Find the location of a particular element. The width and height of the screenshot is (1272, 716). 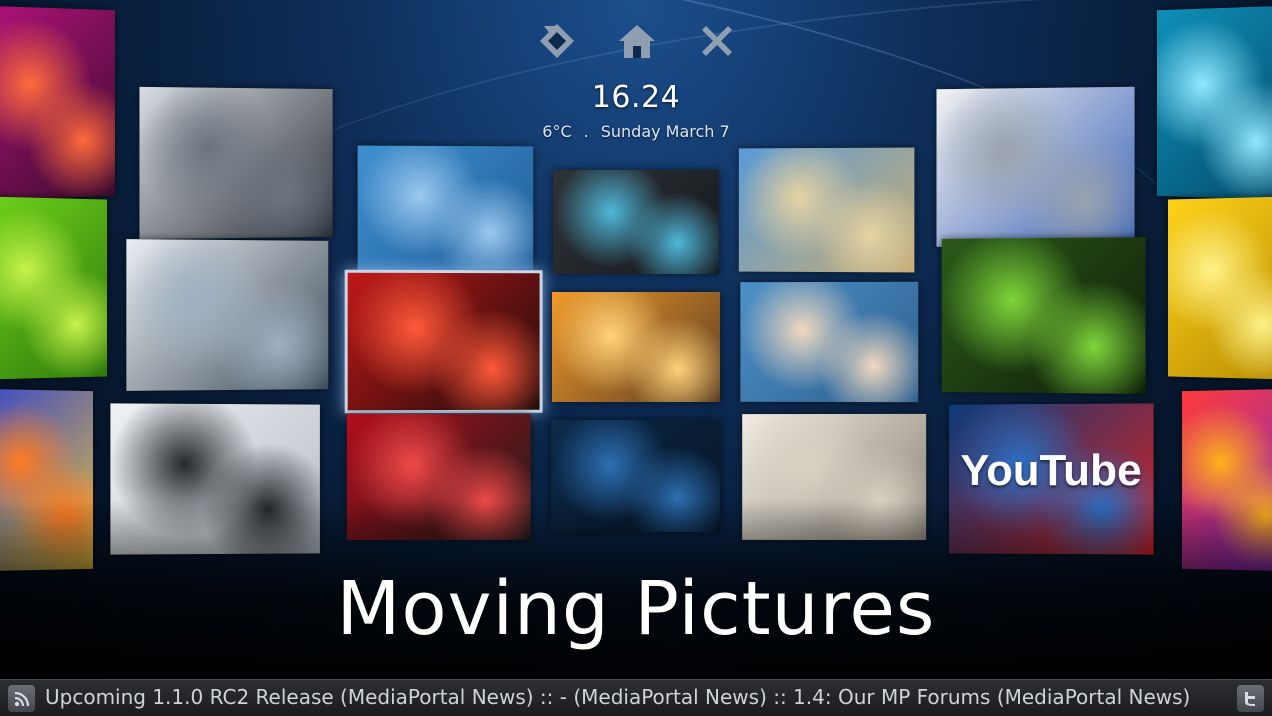

tile-newspaper-man is located at coordinates (829, 342).